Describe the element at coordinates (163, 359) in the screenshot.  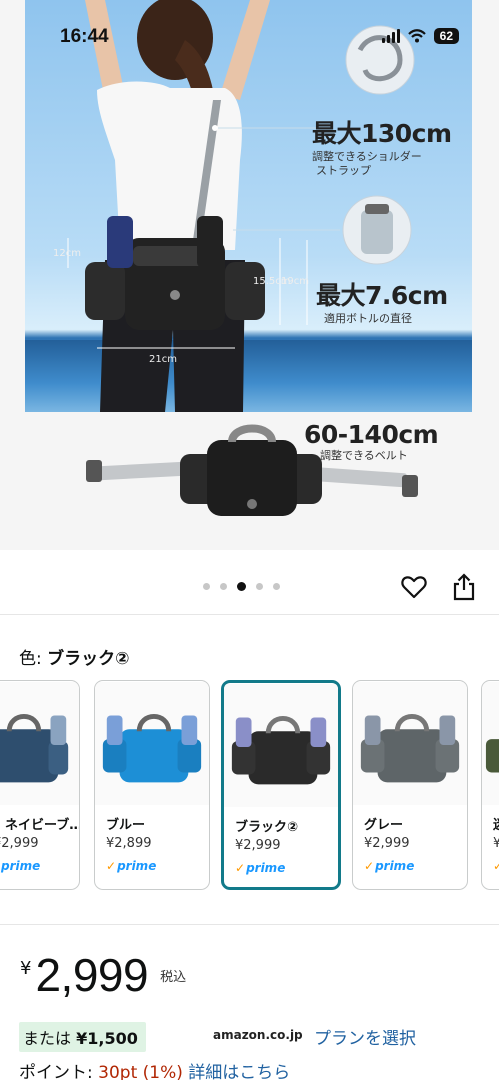
I see `dimension-bag-width: 21cm` at that location.